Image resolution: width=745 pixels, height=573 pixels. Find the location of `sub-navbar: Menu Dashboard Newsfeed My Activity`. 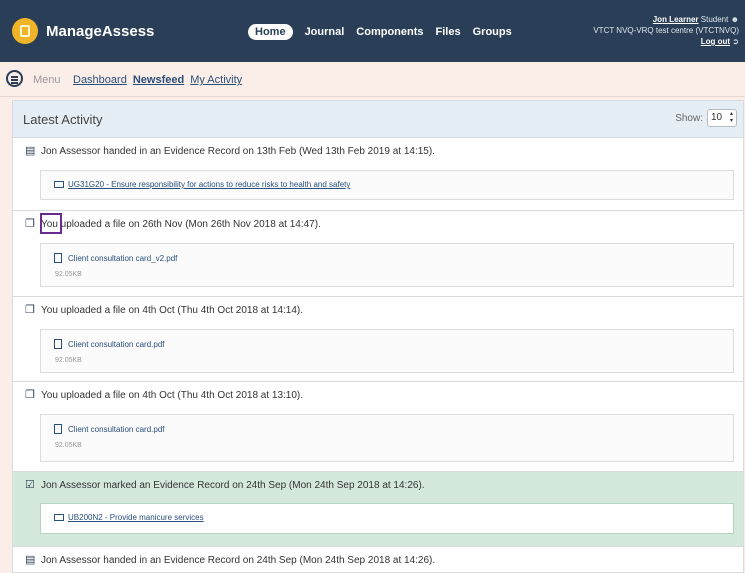

sub-navbar: Menu Dashboard Newsfeed My Activity is located at coordinates (372, 79).